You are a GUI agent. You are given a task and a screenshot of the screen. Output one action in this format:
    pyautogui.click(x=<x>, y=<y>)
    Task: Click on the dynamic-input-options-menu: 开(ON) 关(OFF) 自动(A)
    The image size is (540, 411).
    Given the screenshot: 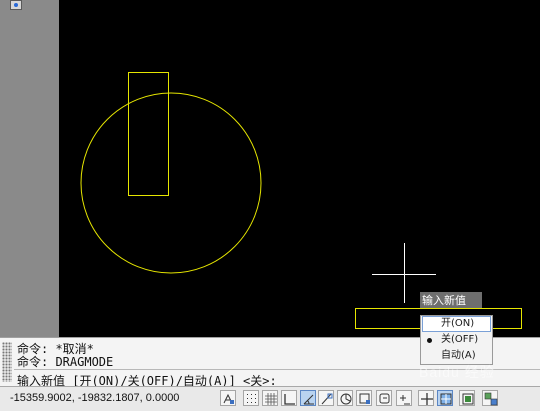 What is the action you would take?
    pyautogui.click(x=456, y=340)
    